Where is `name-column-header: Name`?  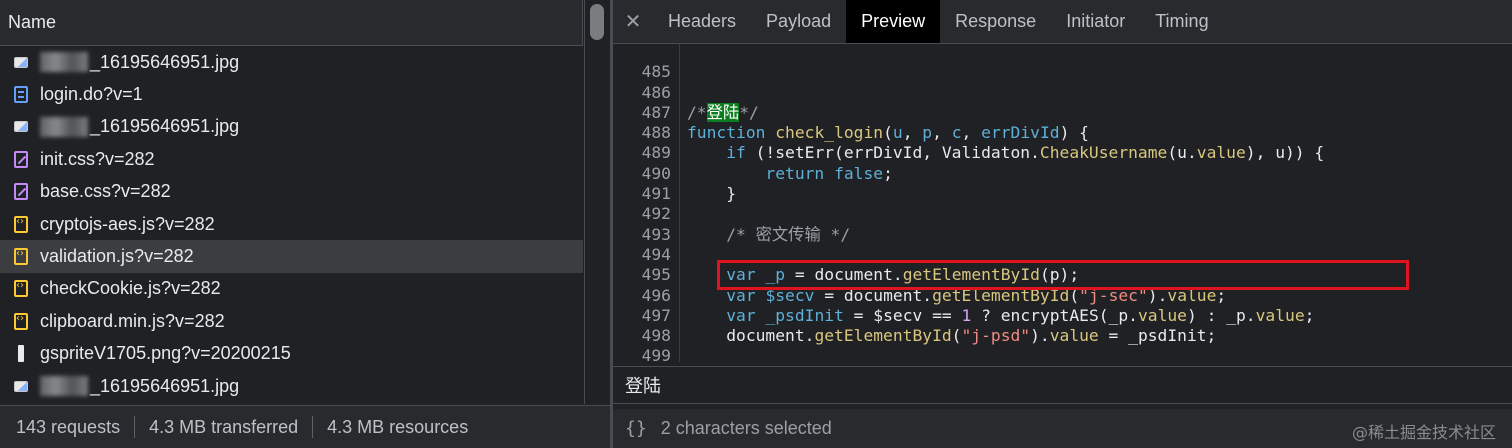 name-column-header: Name is located at coordinates (291, 23).